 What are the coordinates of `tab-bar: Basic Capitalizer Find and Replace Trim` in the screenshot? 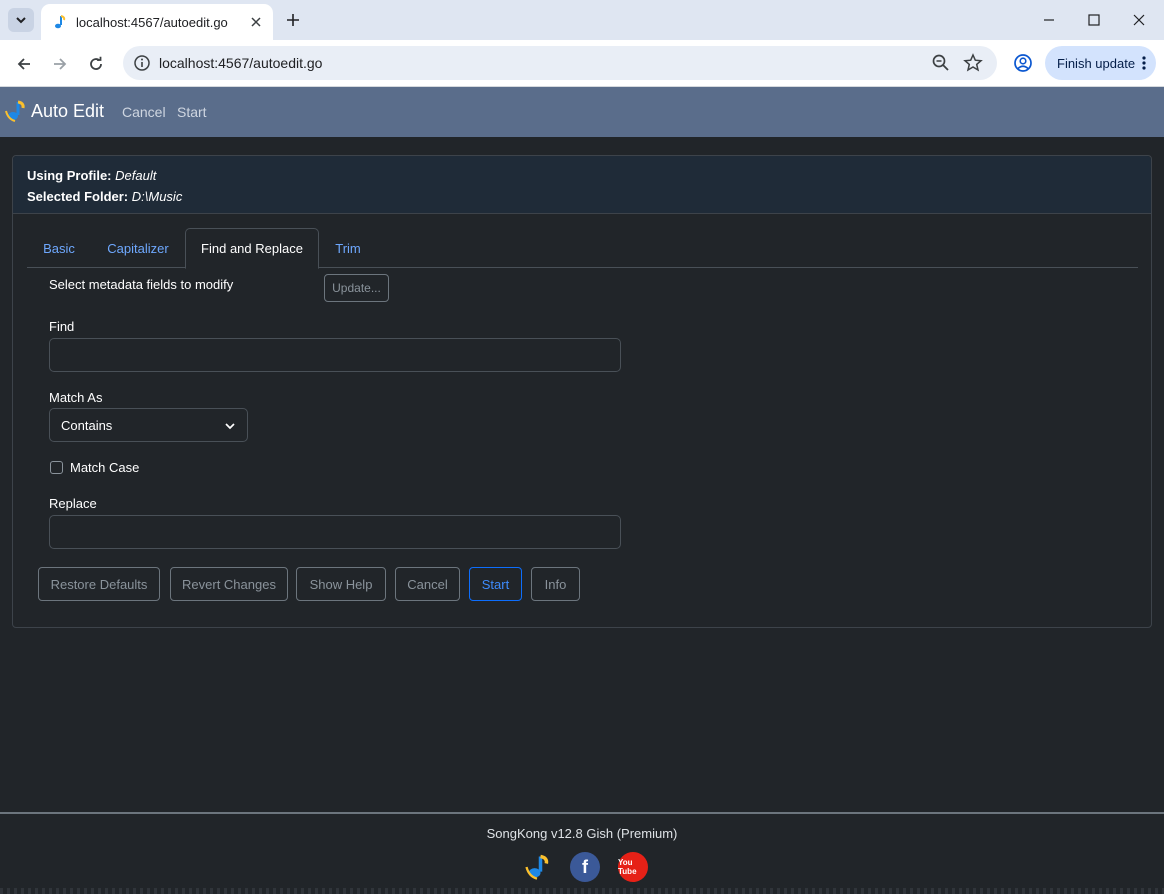 It's located at (582, 248).